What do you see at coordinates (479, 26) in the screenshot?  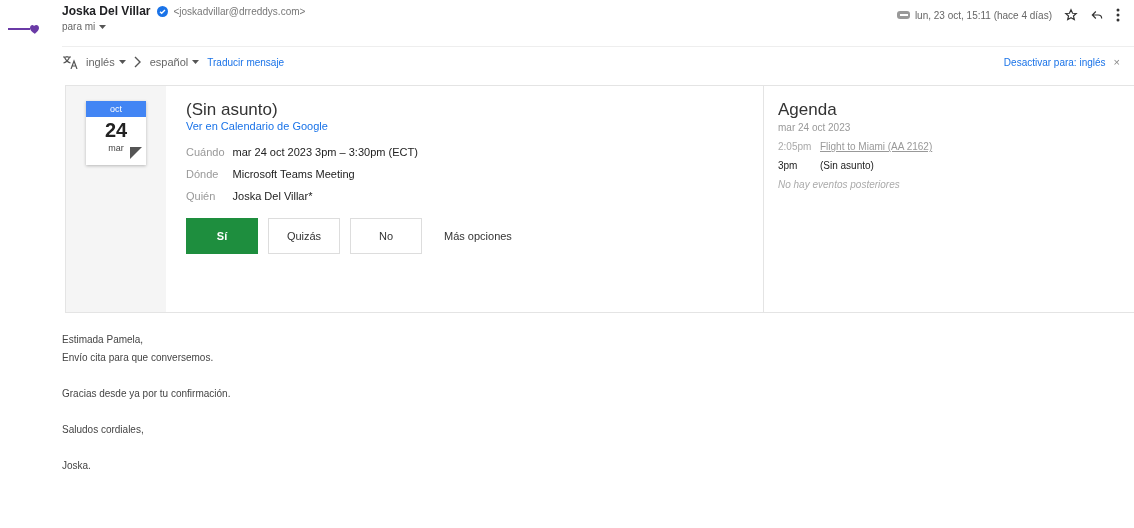 I see `recipient-dropdown: para mi` at bounding box center [479, 26].